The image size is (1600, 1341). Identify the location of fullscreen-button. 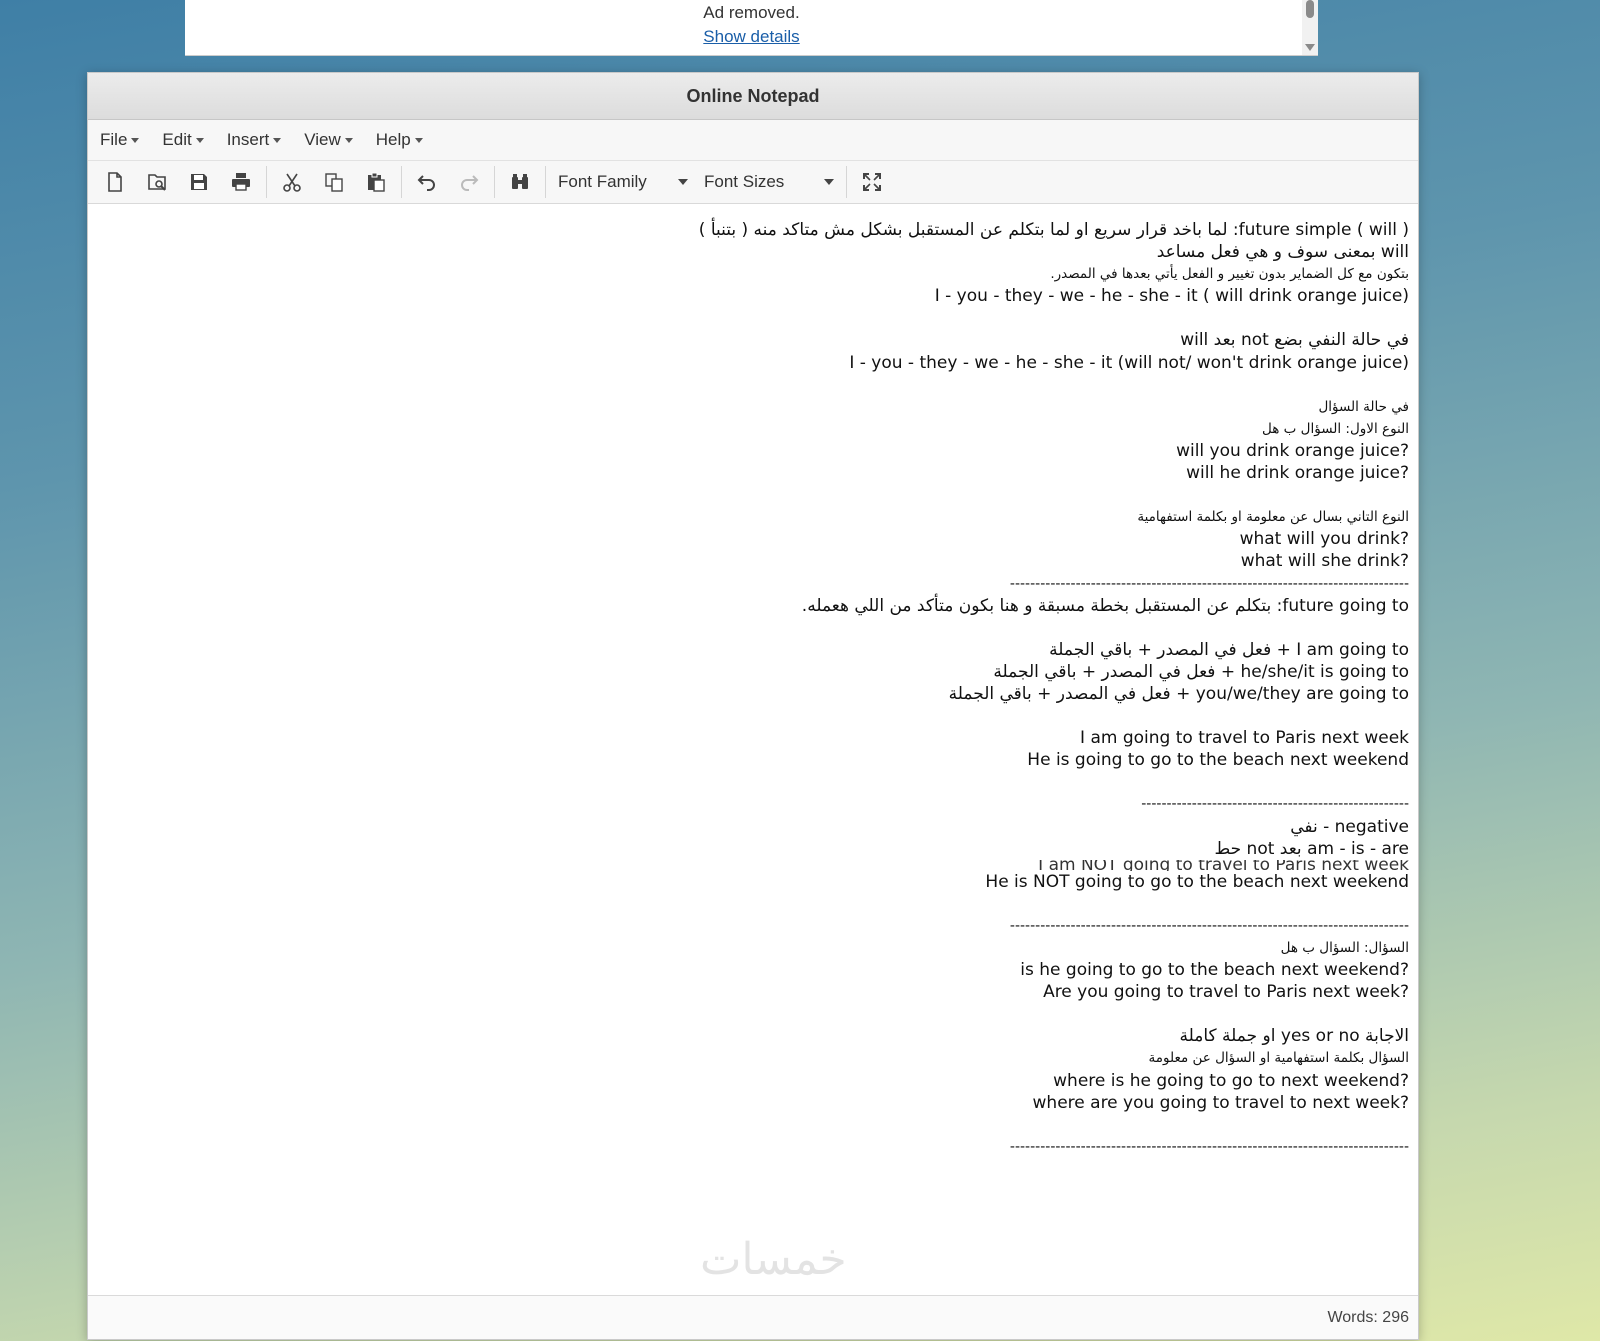
(872, 182).